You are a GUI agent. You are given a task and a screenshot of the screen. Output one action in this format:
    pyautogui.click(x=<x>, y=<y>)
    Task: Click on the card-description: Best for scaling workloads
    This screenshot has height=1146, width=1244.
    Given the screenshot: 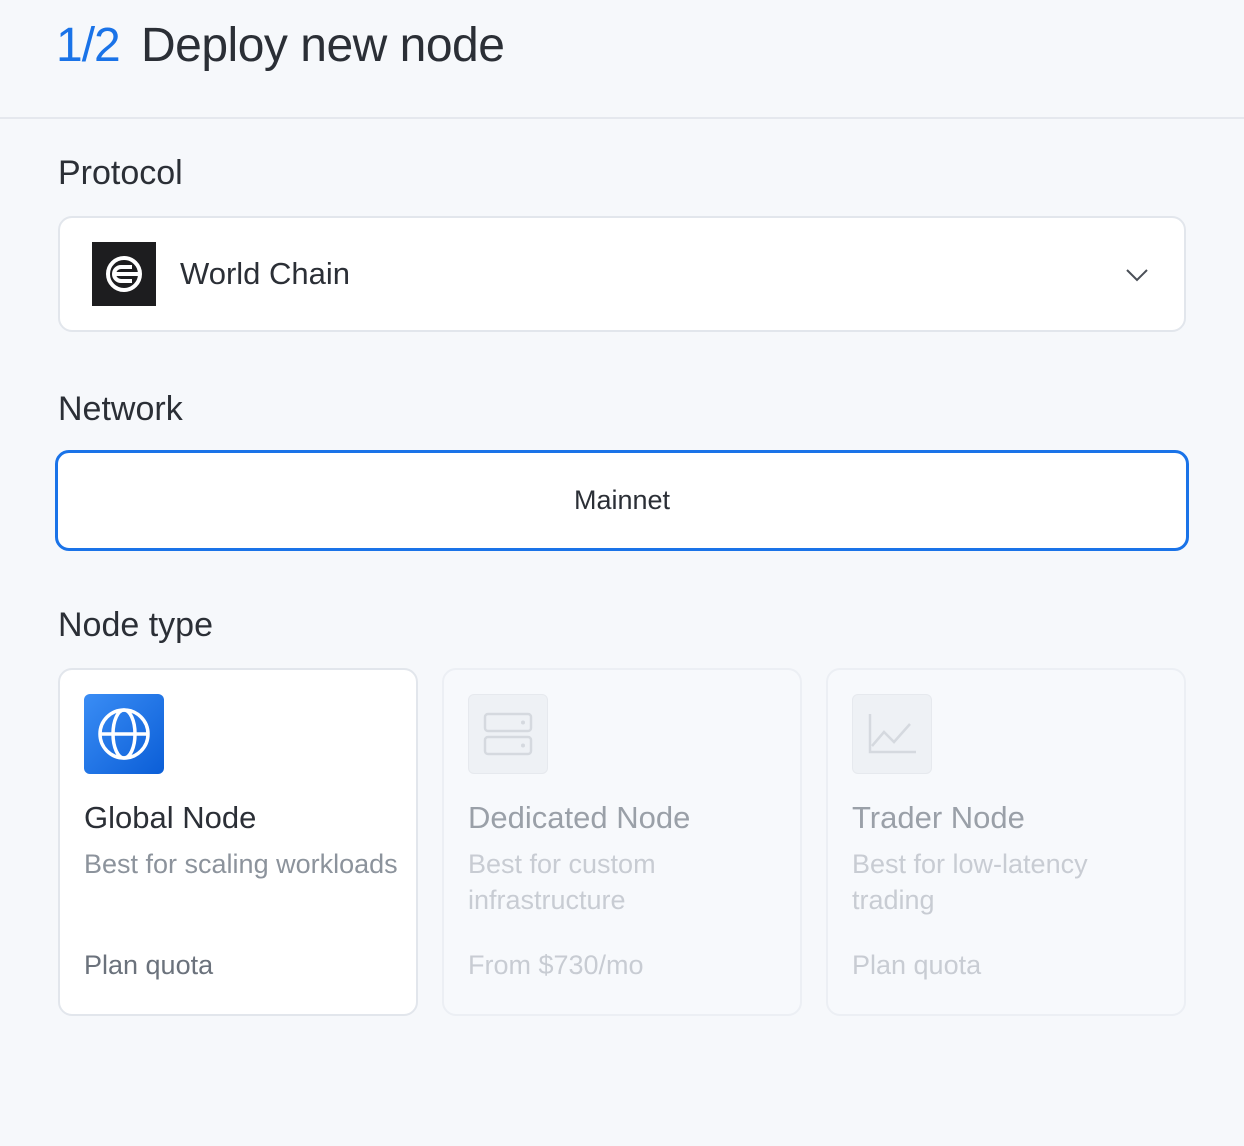 What is the action you would take?
    pyautogui.click(x=241, y=864)
    